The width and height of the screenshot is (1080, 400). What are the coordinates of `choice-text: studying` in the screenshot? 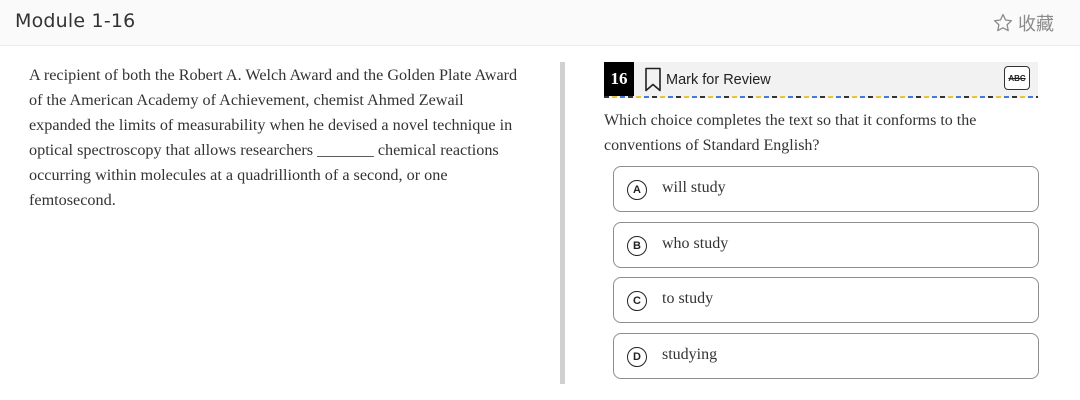 It's located at (690, 354).